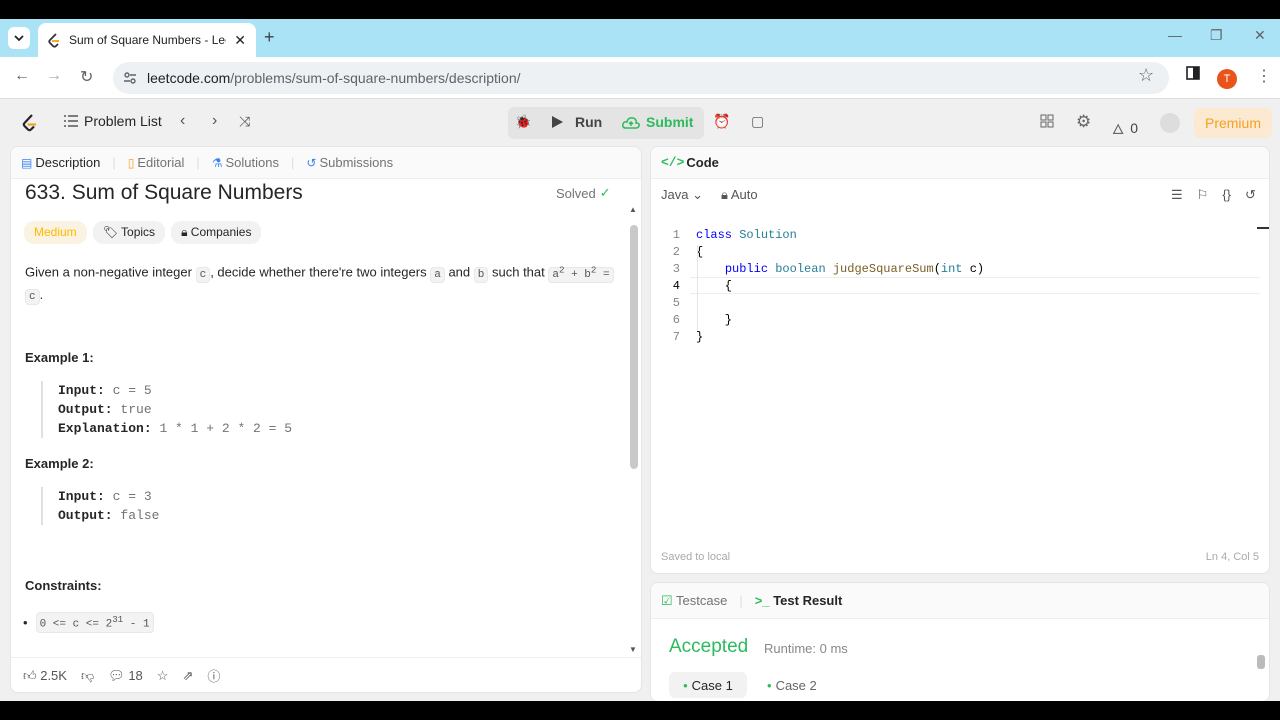 Image resolution: width=1280 pixels, height=720 pixels. I want to click on checkbox-icon: ☑, so click(667, 600).